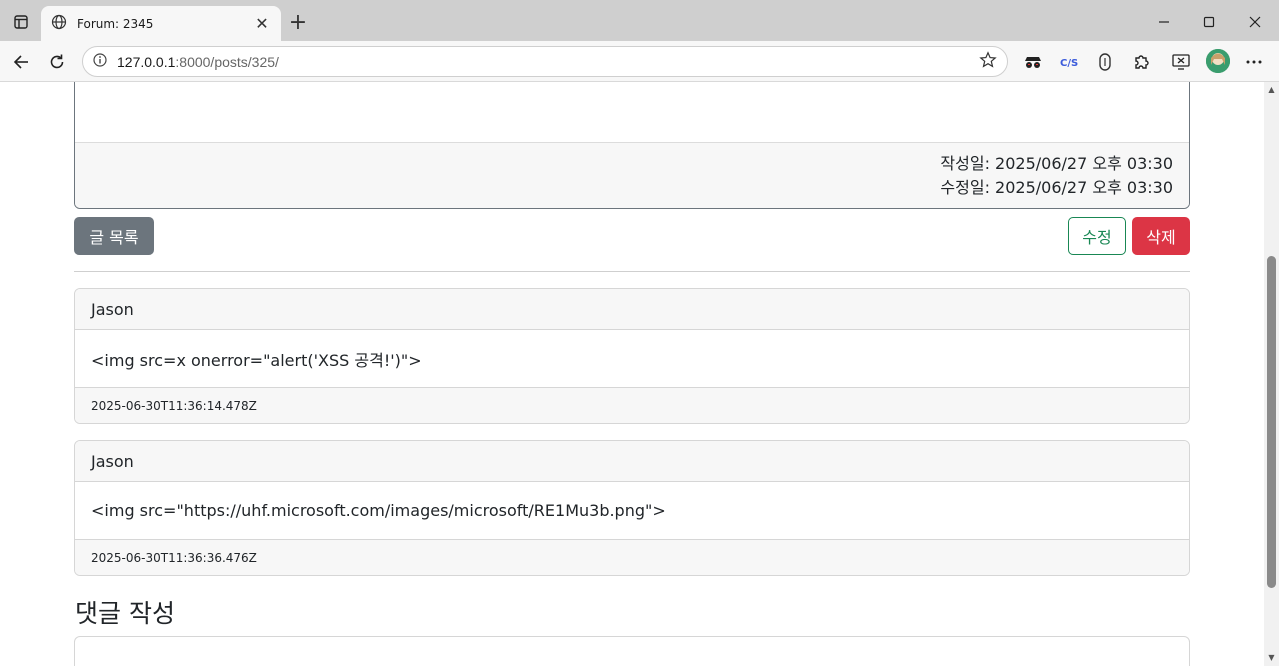 This screenshot has height=666, width=1279. Describe the element at coordinates (1097, 236) in the screenshot. I see `edit-button: 수정` at that location.